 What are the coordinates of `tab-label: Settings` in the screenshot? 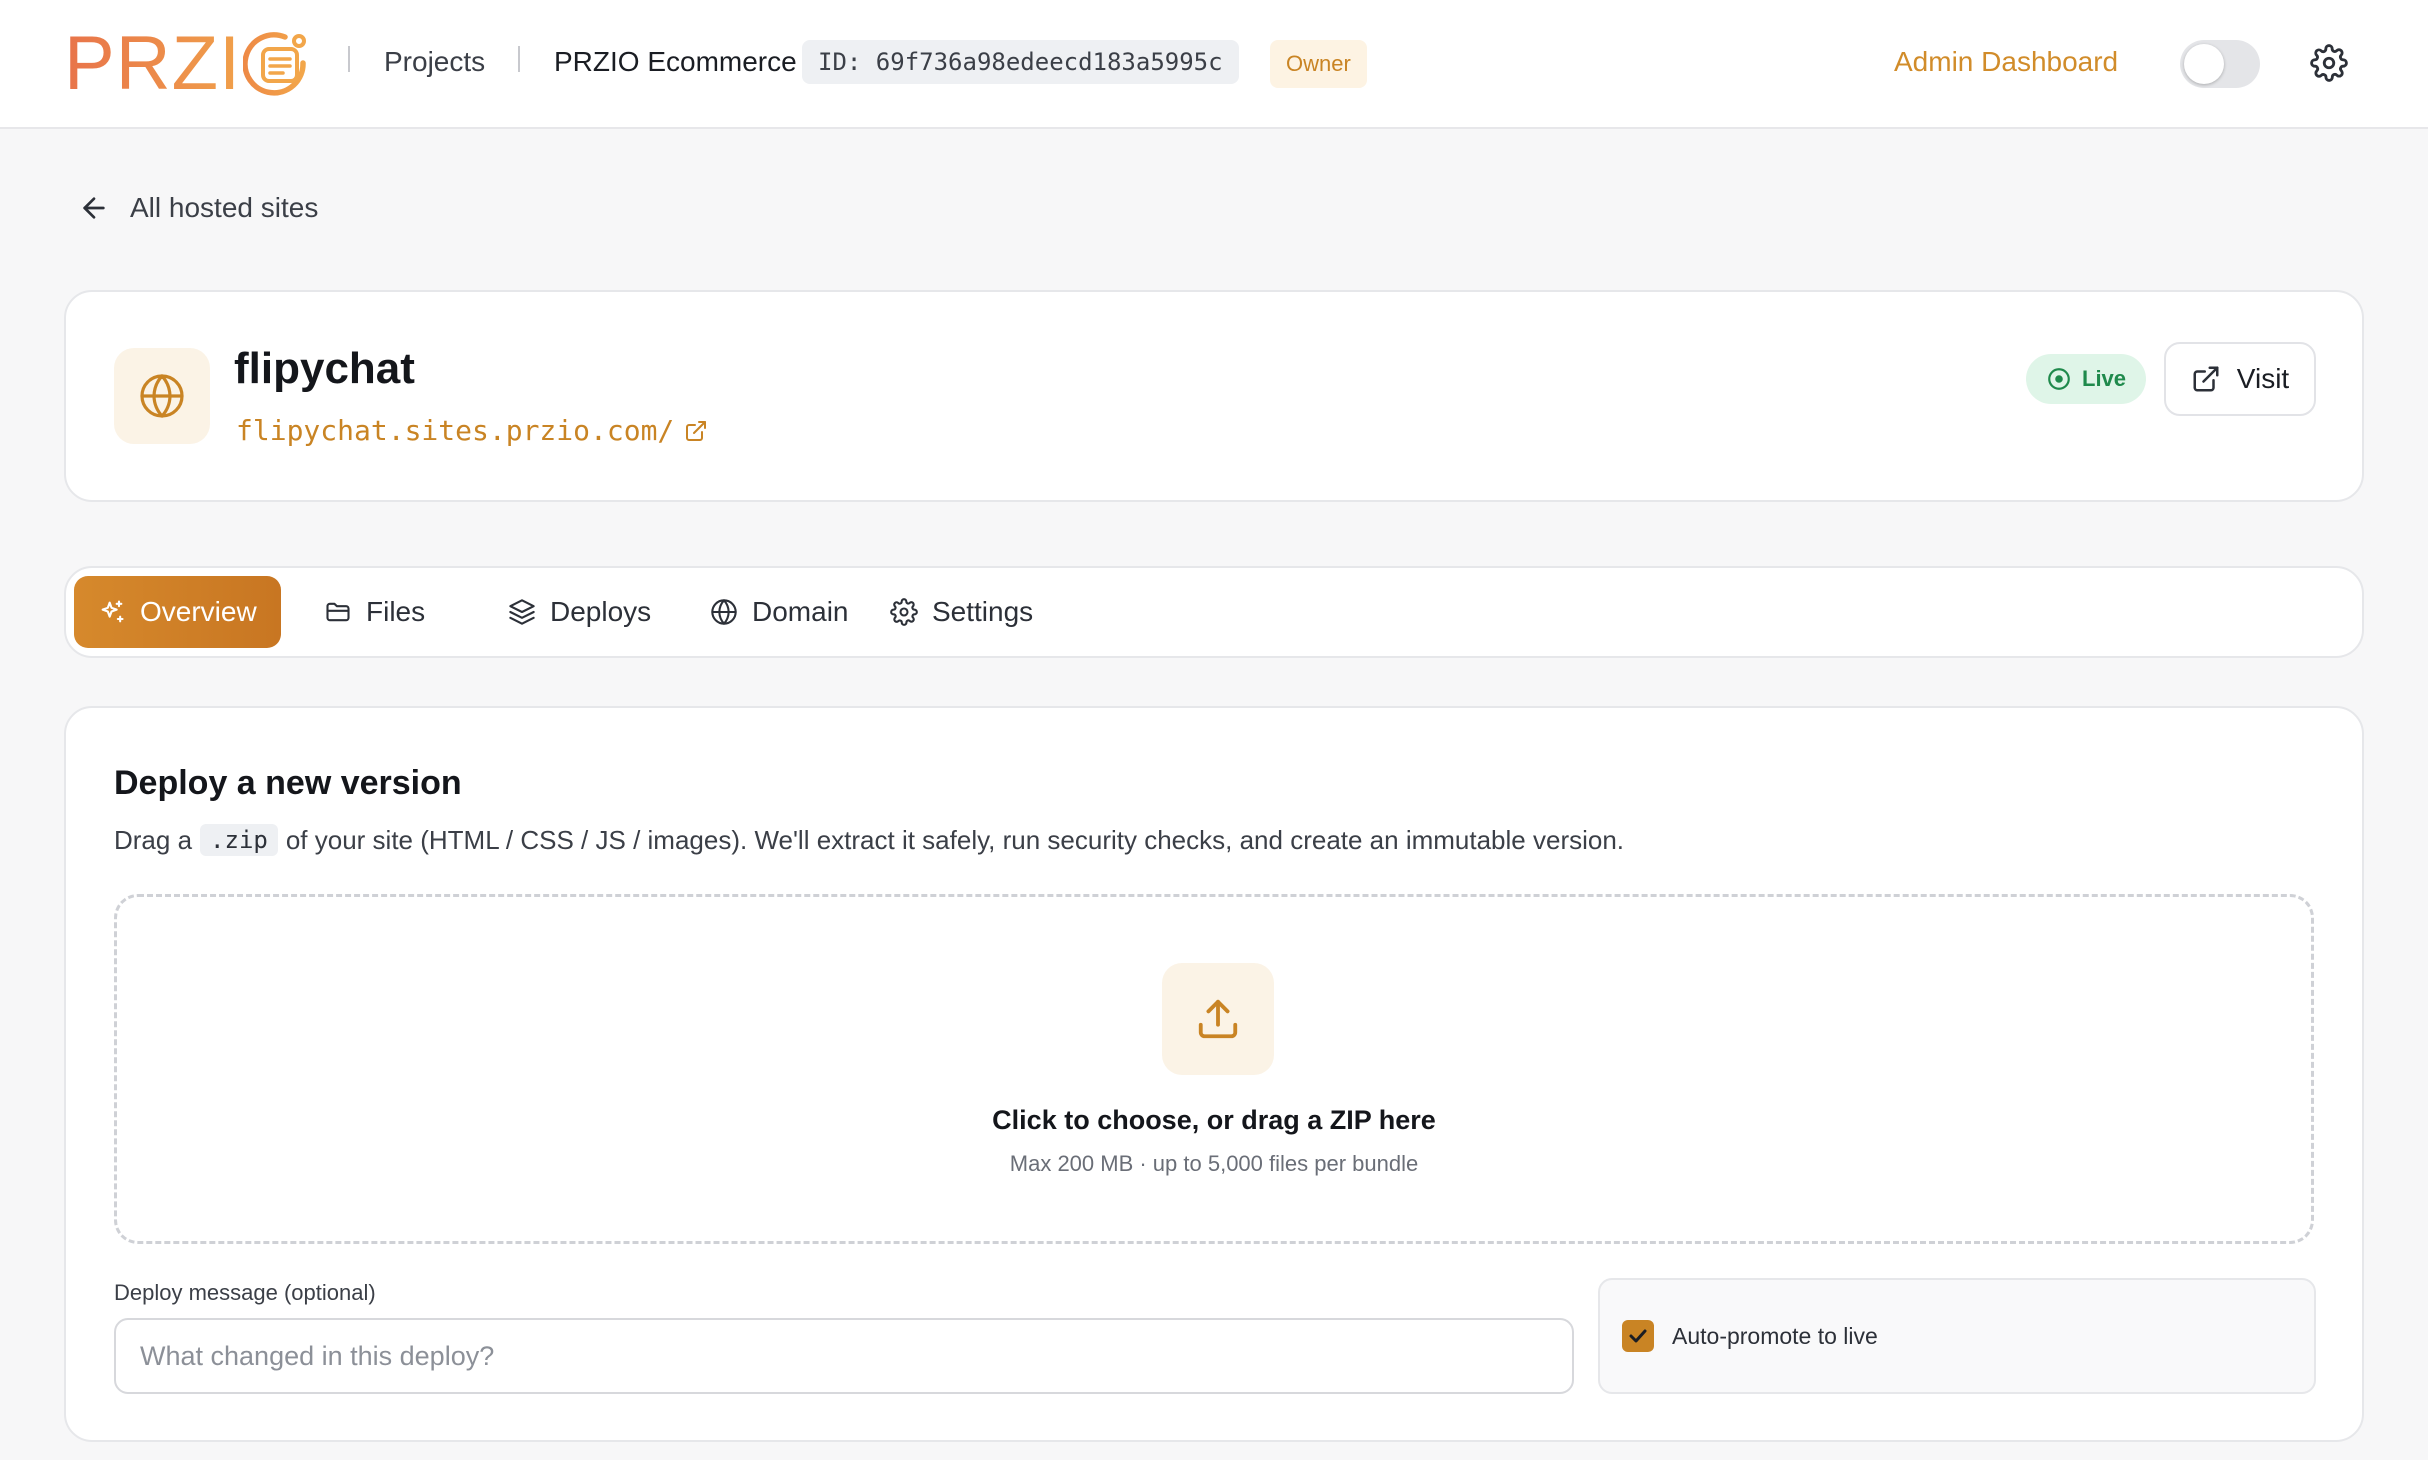 It's located at (983, 611).